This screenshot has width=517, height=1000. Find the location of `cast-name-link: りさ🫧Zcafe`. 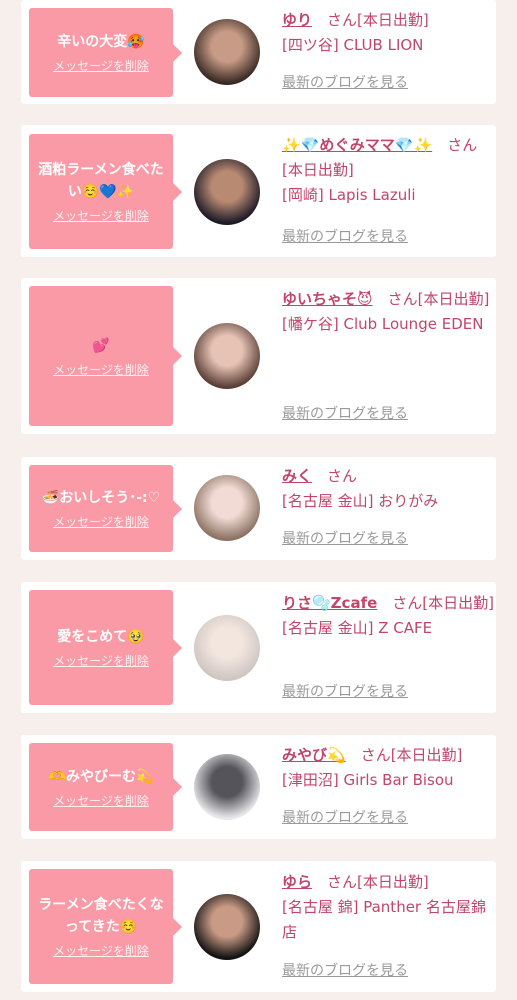

cast-name-link: りさ🫧Zcafe is located at coordinates (329, 603).